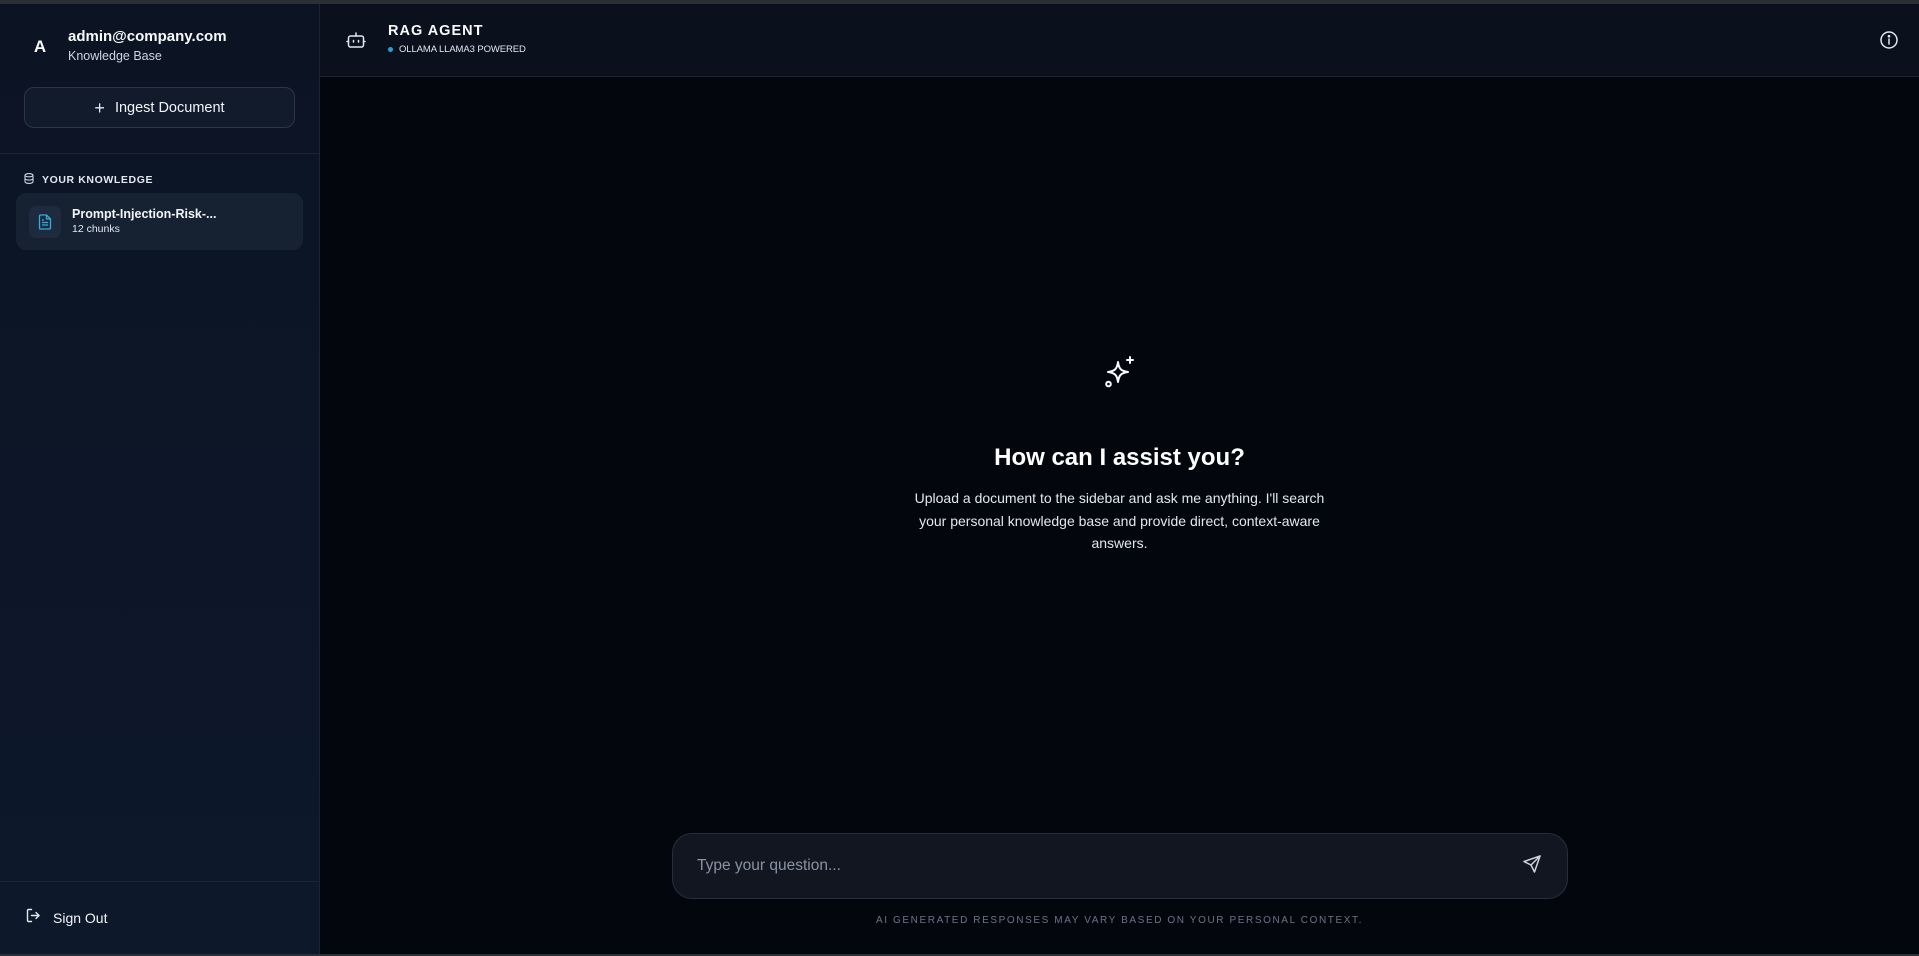 The height and width of the screenshot is (956, 1919). I want to click on knowledge-section-header: YOUR KNOWLEDGE, so click(88, 180).